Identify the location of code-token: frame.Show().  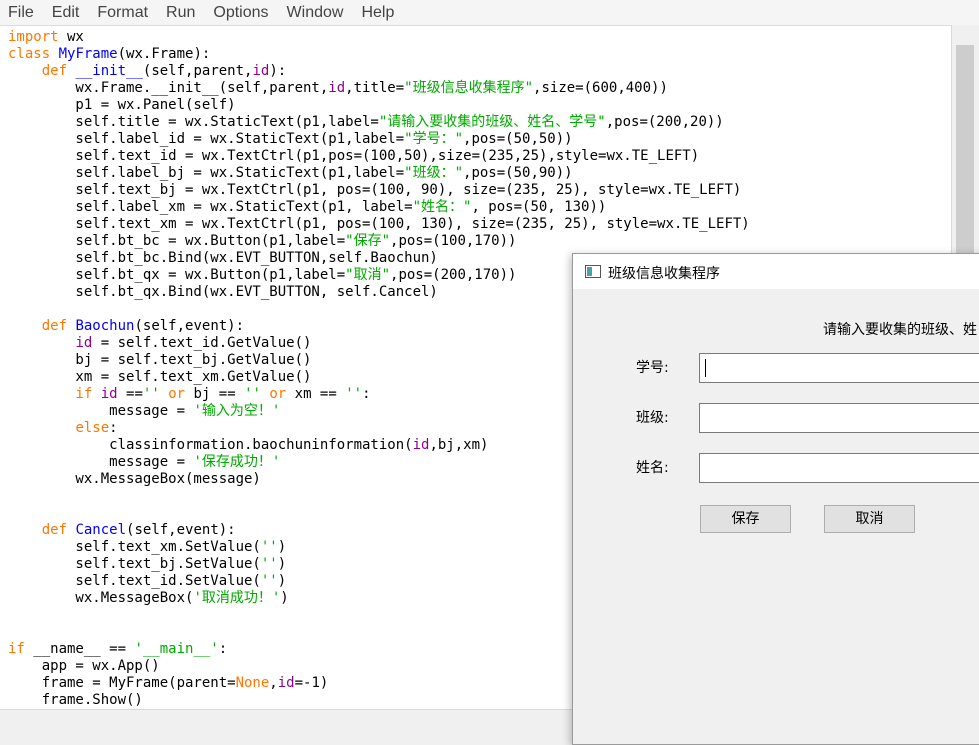
(75, 700).